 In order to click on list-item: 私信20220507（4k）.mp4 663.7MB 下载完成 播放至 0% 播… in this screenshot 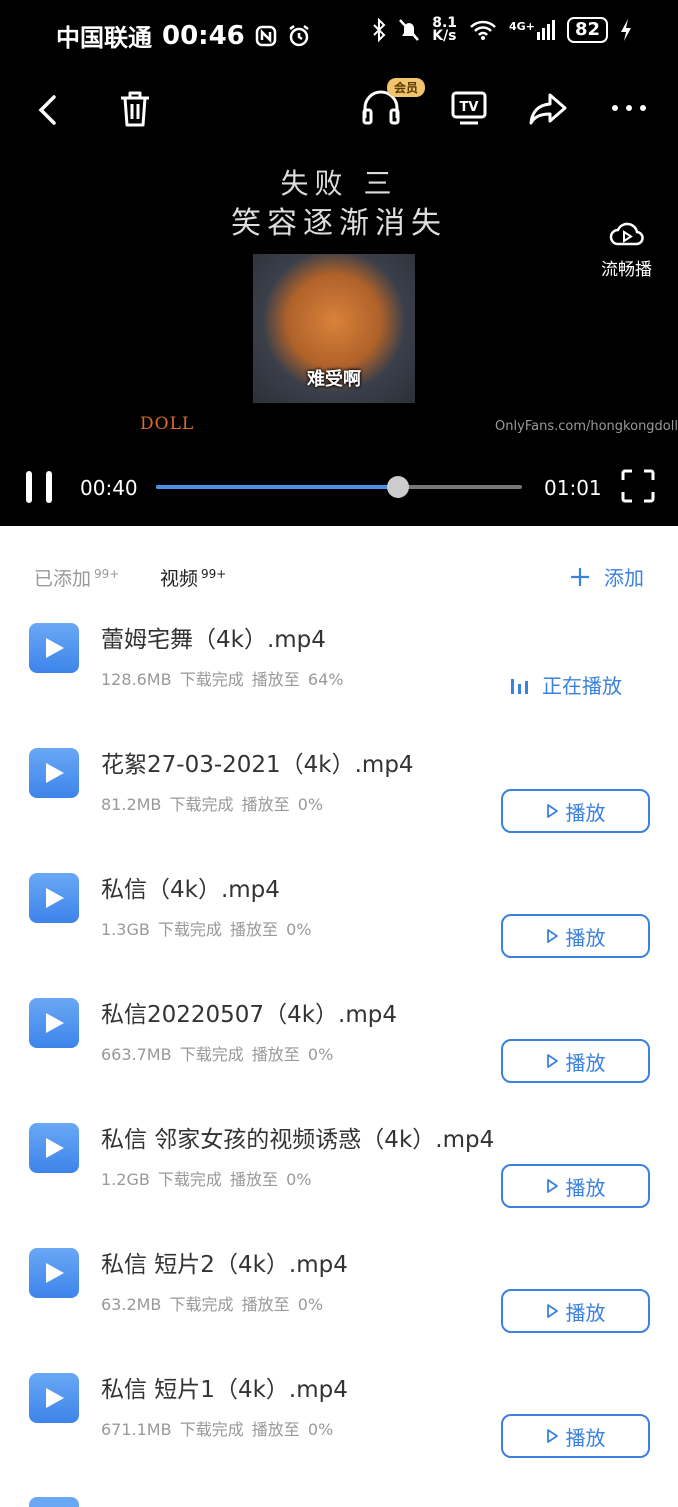, I will do `click(339, 1049)`.